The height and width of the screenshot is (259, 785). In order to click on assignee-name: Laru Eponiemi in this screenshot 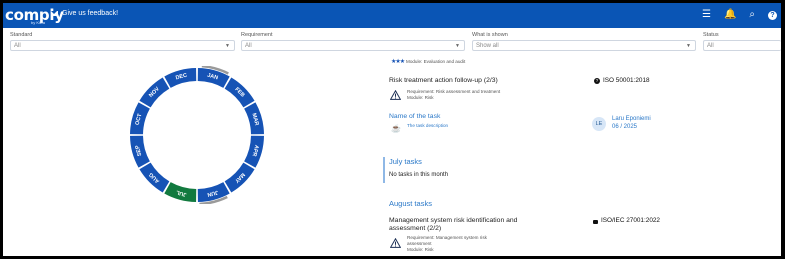, I will do `click(631, 119)`.